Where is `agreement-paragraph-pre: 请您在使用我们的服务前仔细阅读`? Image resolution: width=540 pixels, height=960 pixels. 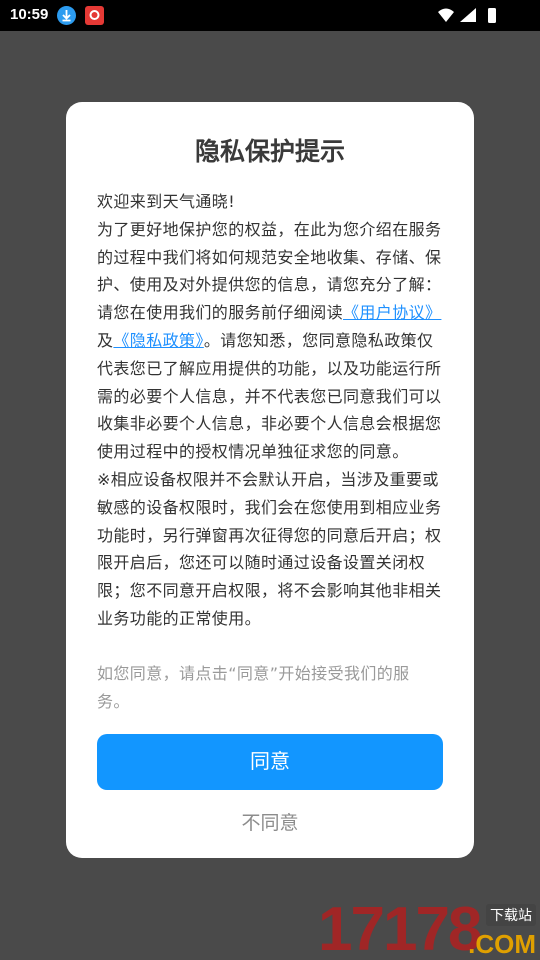 agreement-paragraph-pre: 请您在使用我们的服务前仔细阅读 is located at coordinates (220, 313).